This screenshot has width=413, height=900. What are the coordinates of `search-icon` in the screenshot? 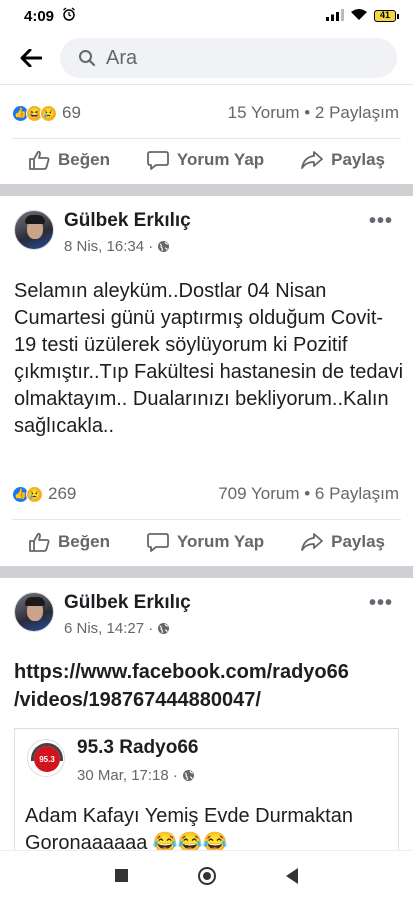 It's located at (87, 58).